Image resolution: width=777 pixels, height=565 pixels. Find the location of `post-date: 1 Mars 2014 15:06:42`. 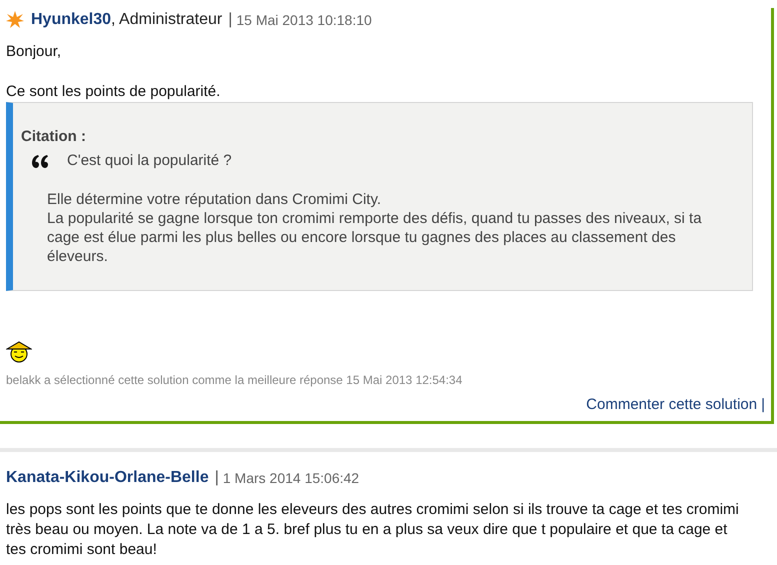

post-date: 1 Mars 2014 15:06:42 is located at coordinates (291, 478).